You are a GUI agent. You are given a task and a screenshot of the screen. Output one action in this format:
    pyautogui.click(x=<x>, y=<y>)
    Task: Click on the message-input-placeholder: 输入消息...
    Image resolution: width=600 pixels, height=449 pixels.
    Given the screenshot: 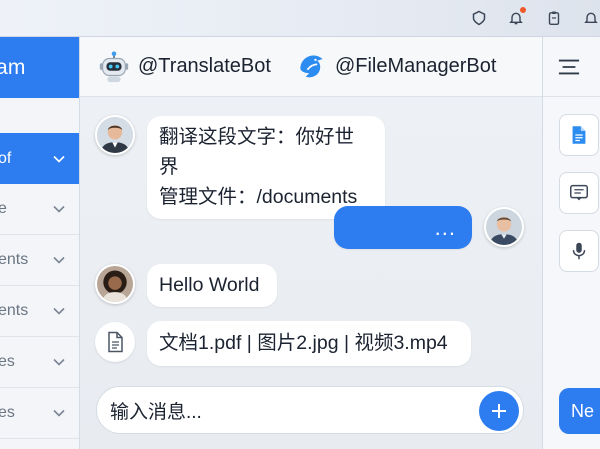 What is the action you would take?
    pyautogui.click(x=156, y=412)
    